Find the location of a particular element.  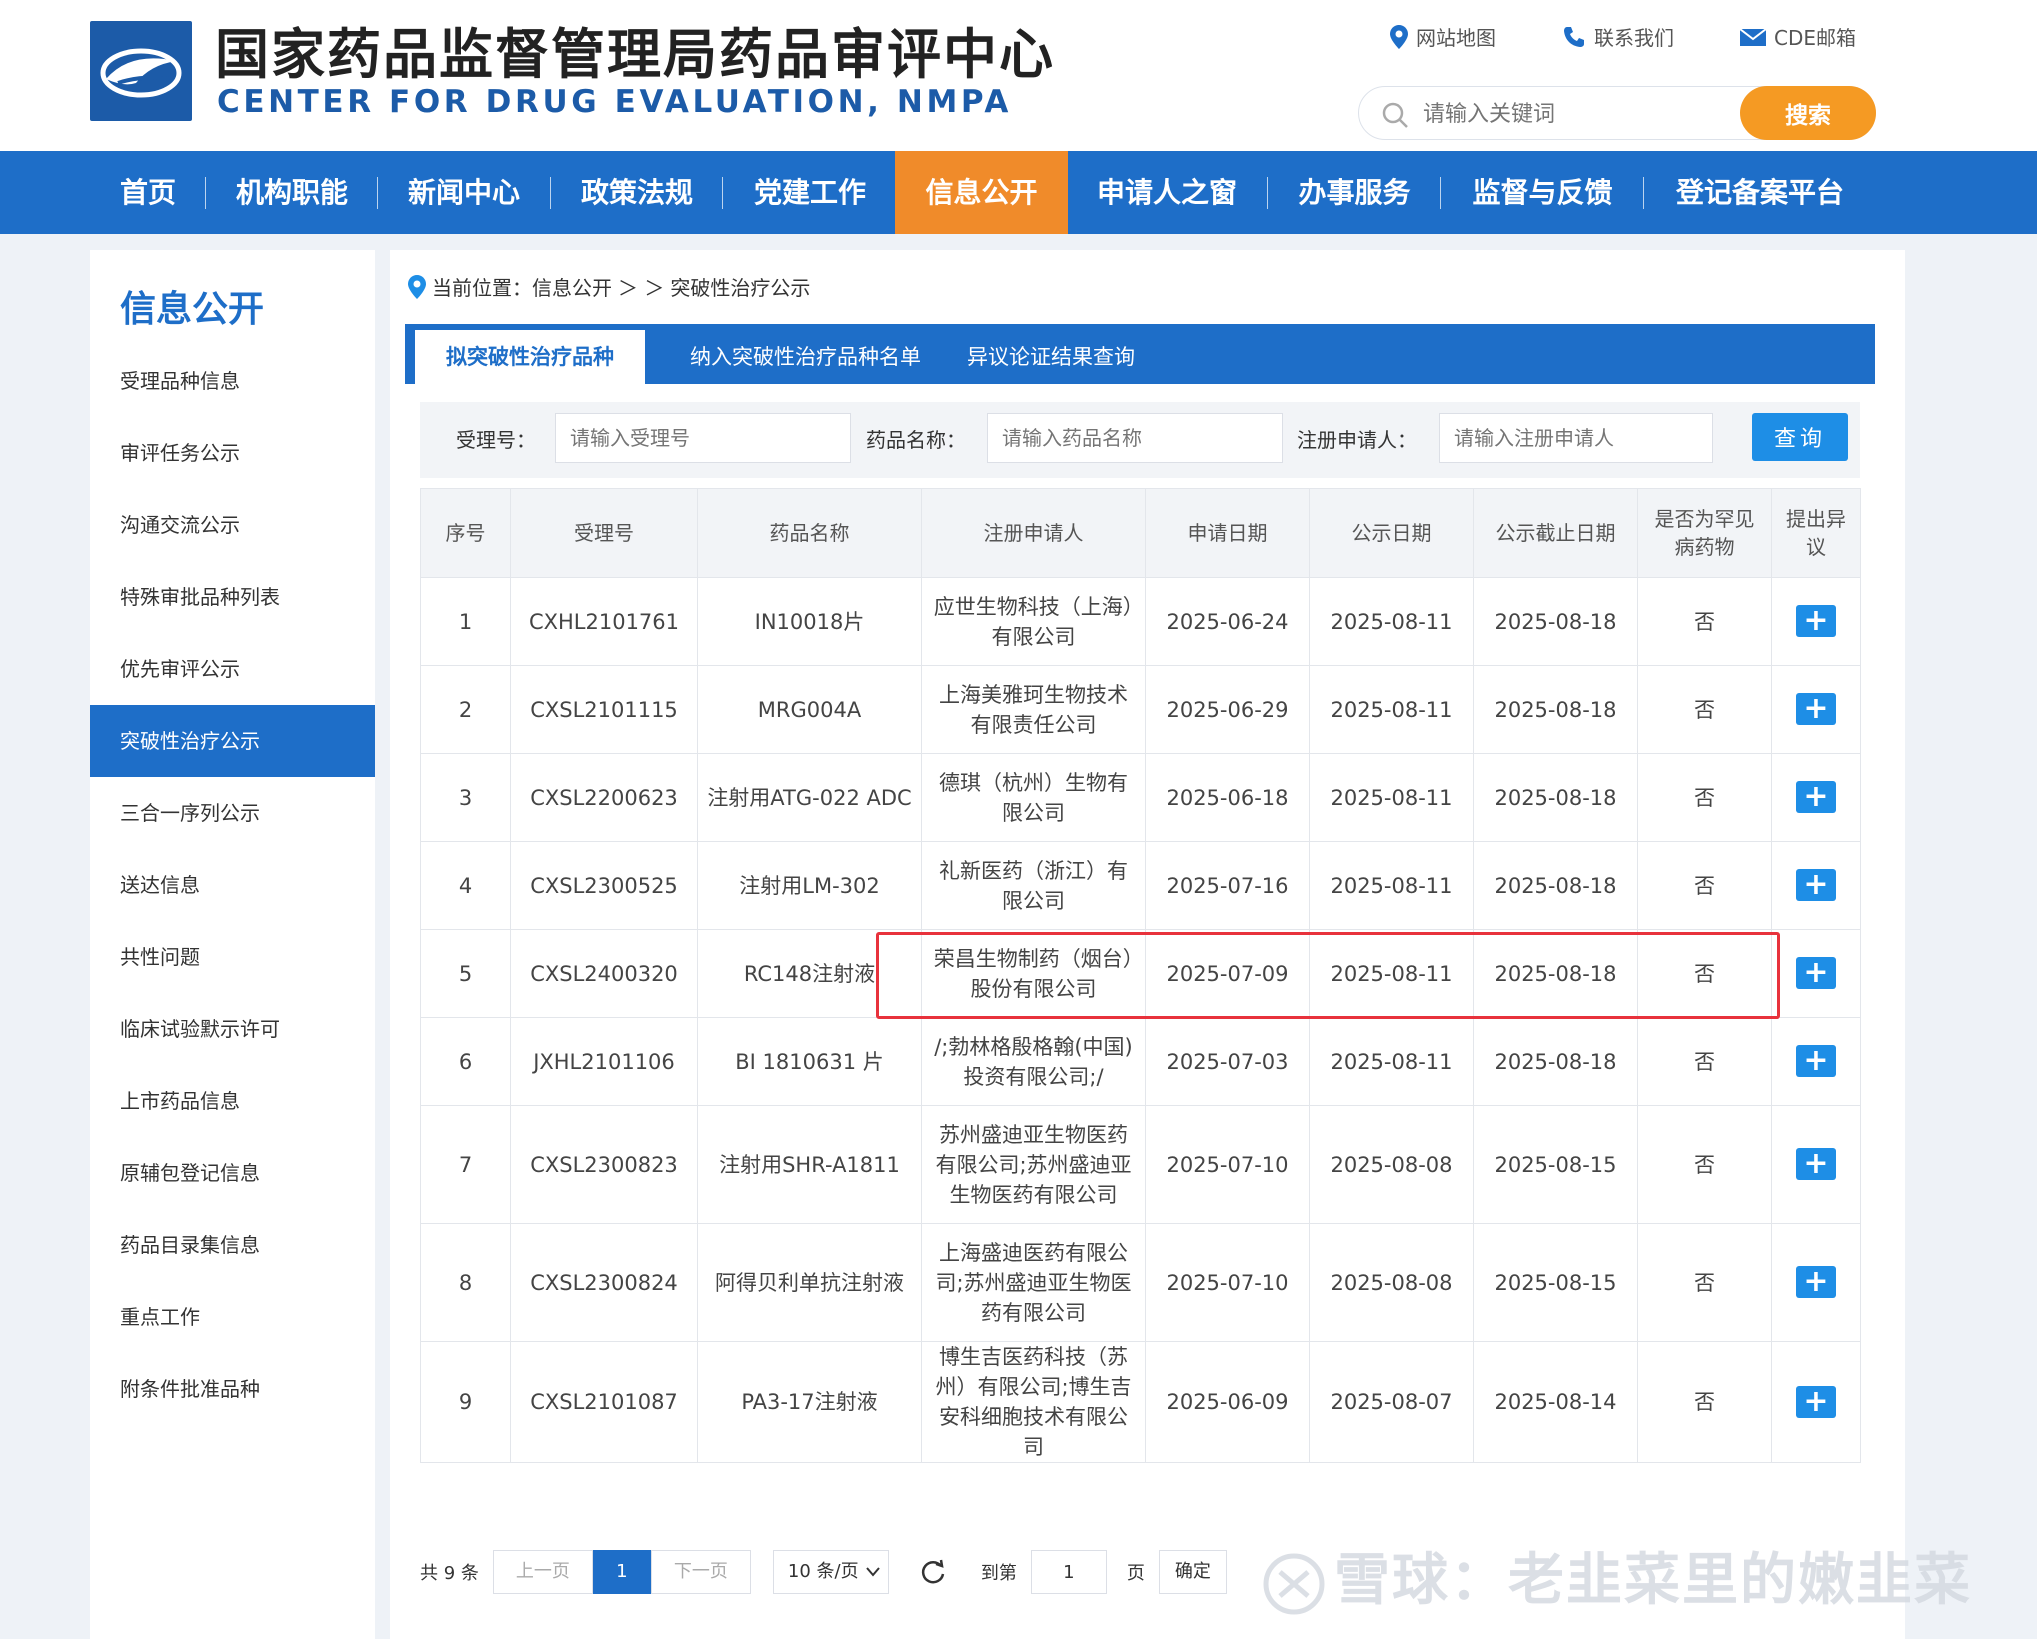

tab-included: 纳入突破性治疗品种名单 is located at coordinates (805, 357).